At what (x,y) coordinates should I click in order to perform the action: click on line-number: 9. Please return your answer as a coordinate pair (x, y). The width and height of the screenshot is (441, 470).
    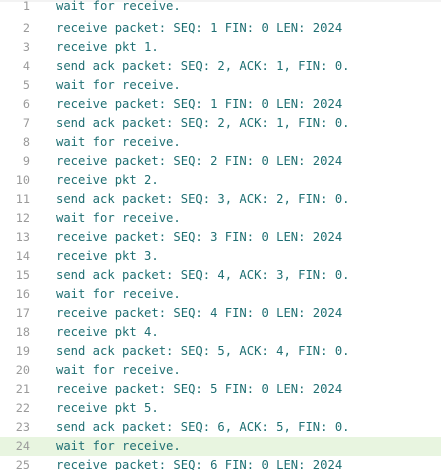
    Looking at the image, I should click on (26, 161).